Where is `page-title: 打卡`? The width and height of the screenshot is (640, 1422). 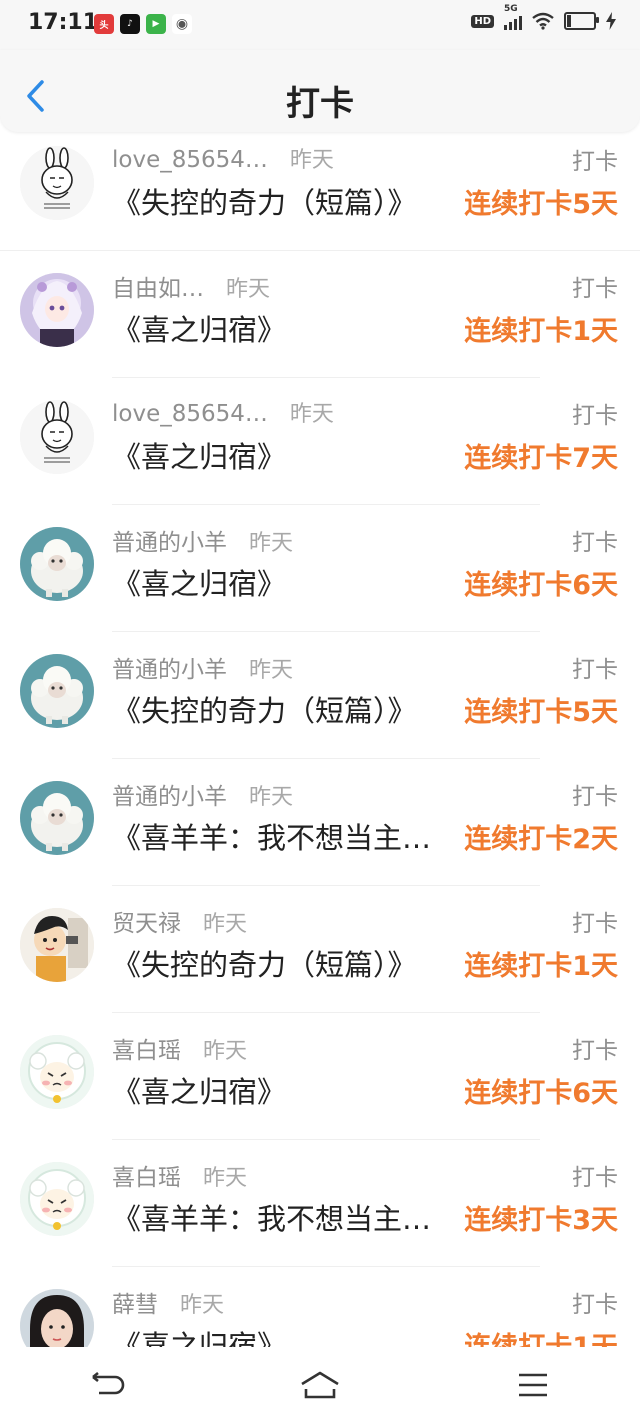
page-title: 打卡 is located at coordinates (320, 104).